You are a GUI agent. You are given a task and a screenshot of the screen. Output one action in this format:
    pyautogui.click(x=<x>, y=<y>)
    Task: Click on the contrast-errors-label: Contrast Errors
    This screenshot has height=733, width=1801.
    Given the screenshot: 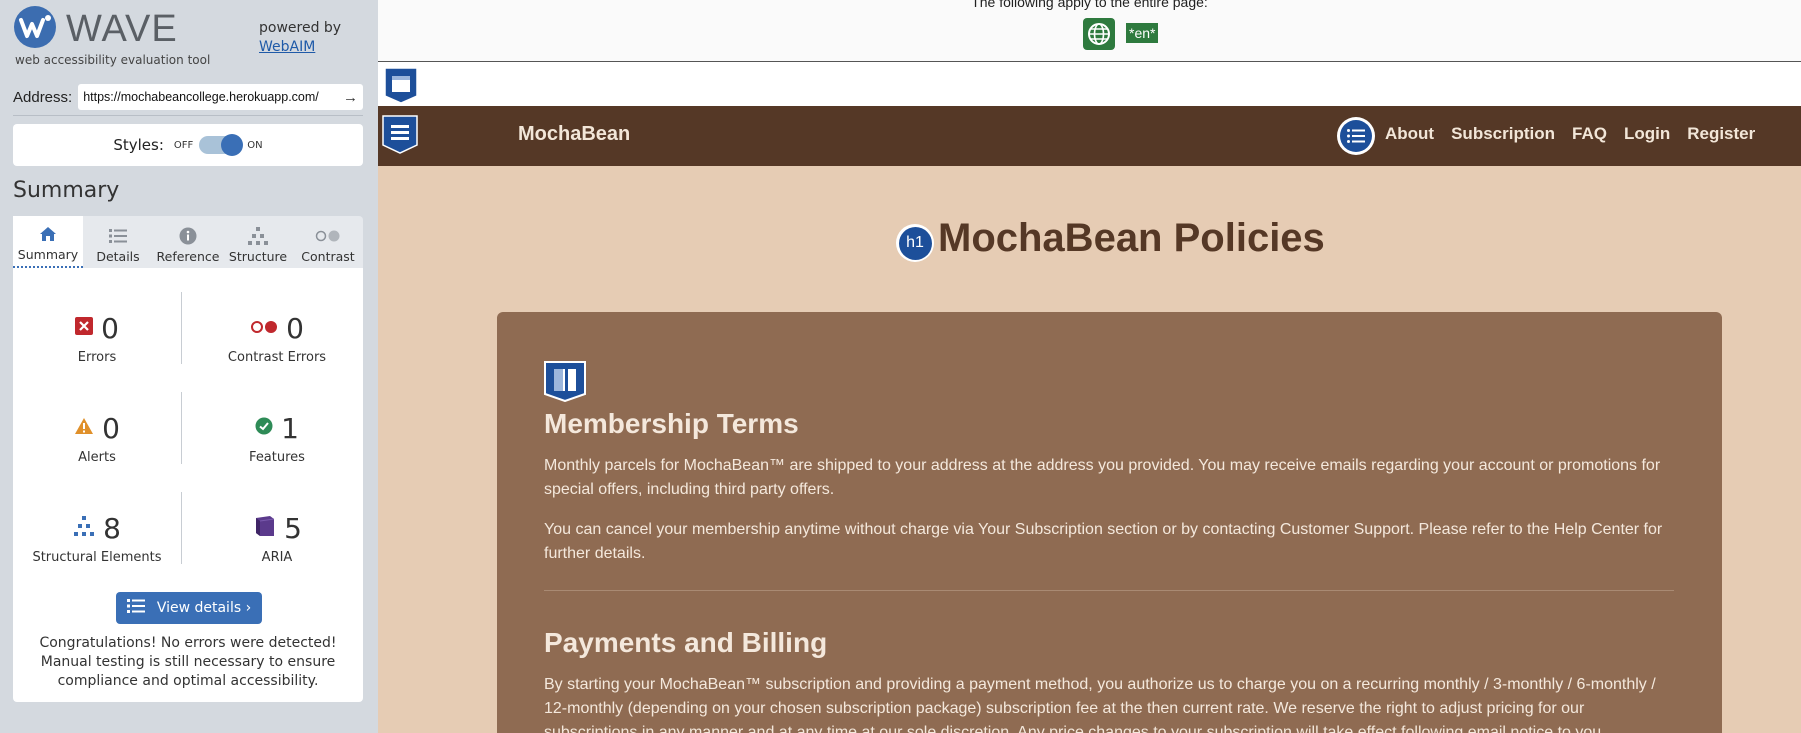 What is the action you would take?
    pyautogui.click(x=277, y=357)
    